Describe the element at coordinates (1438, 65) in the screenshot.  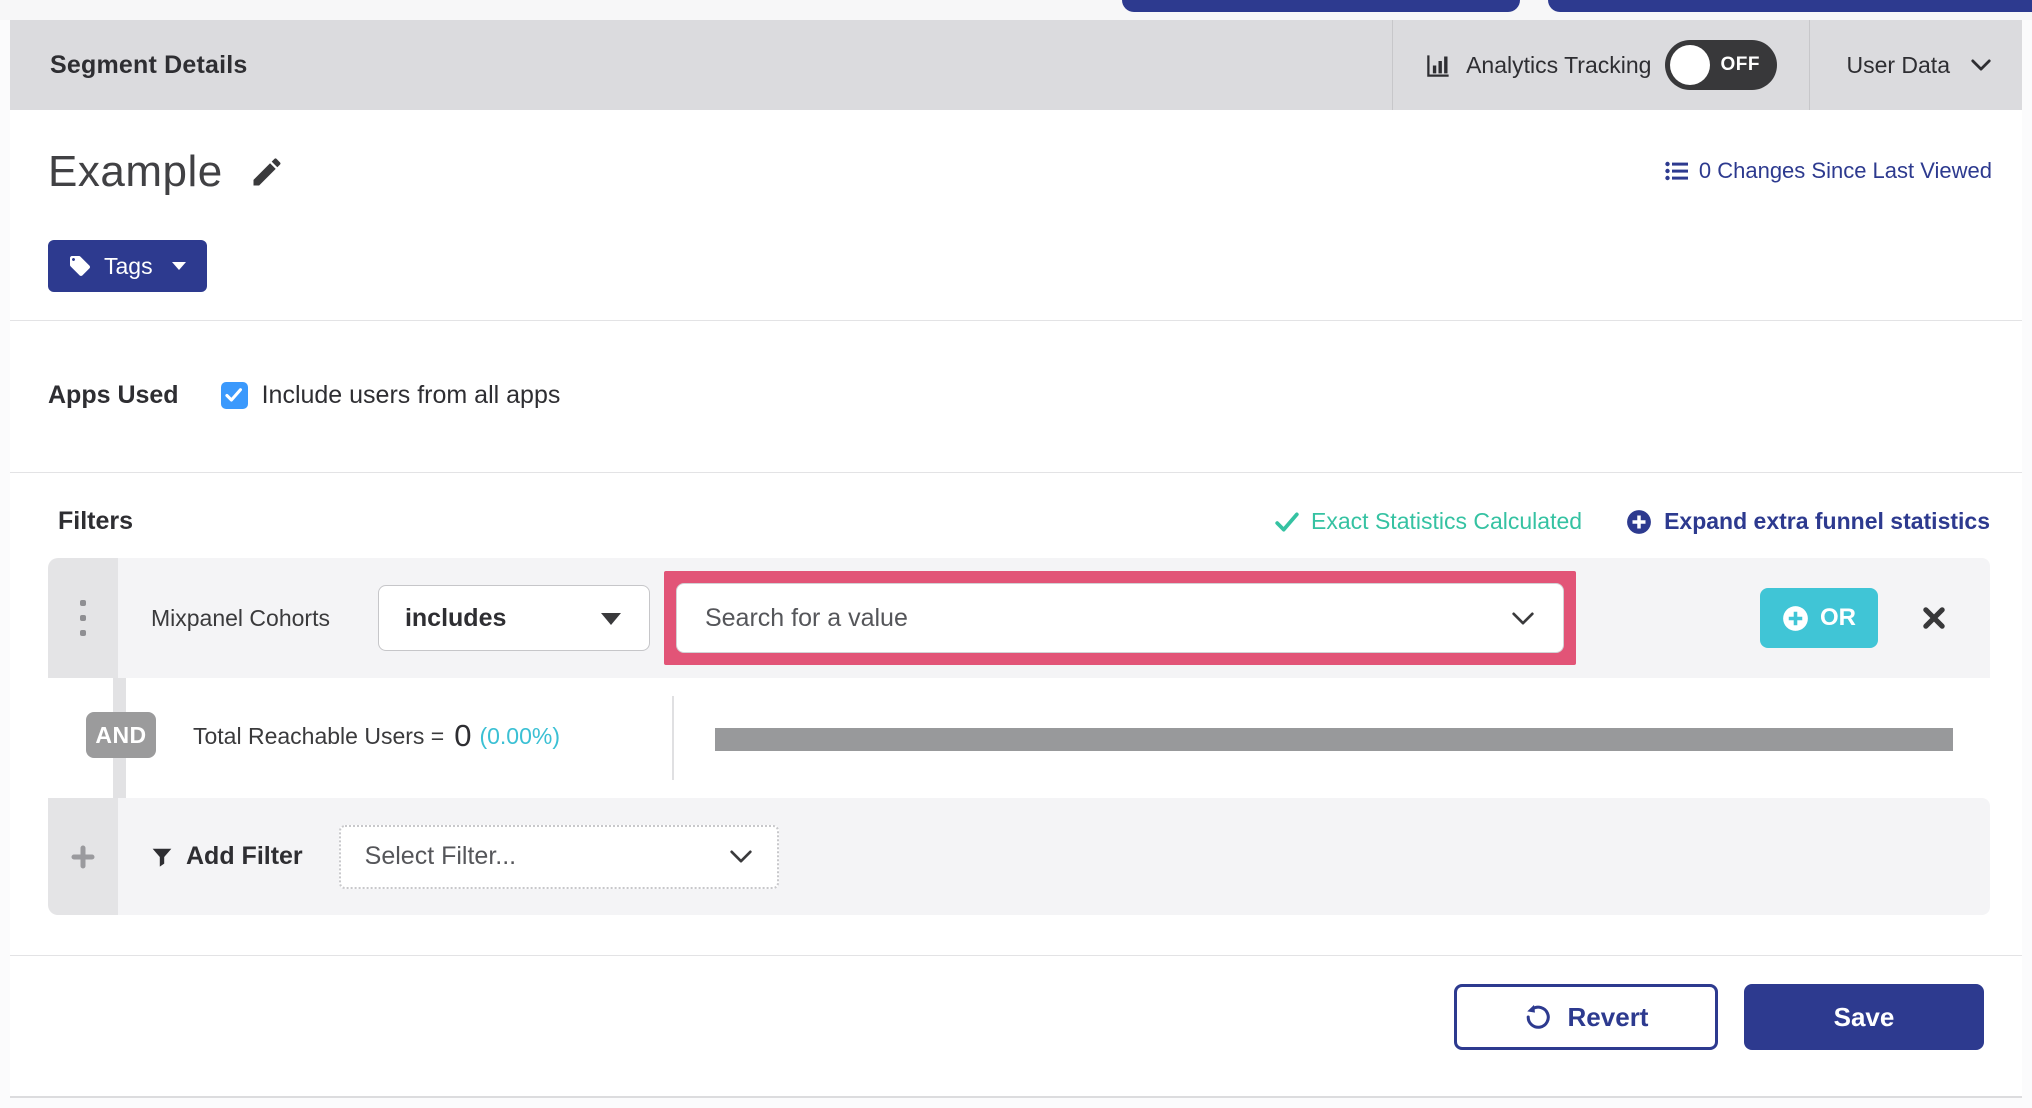
I see `bar-chart-icon` at that location.